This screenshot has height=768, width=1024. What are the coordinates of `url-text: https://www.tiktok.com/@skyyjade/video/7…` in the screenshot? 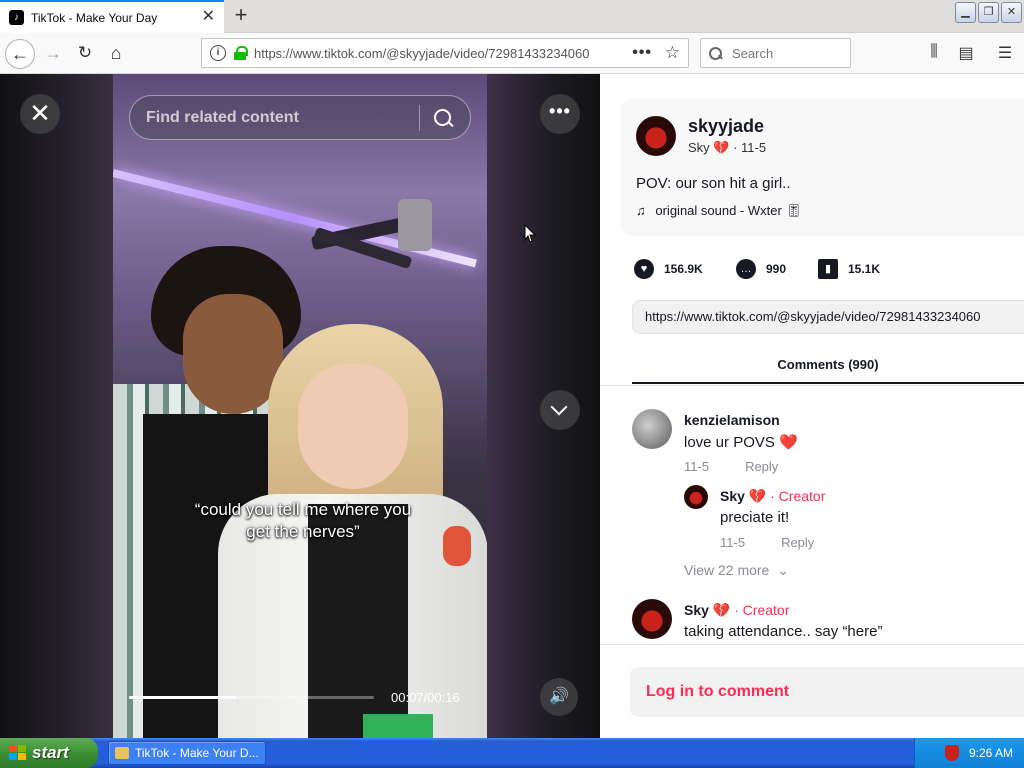 It's located at (429, 53).